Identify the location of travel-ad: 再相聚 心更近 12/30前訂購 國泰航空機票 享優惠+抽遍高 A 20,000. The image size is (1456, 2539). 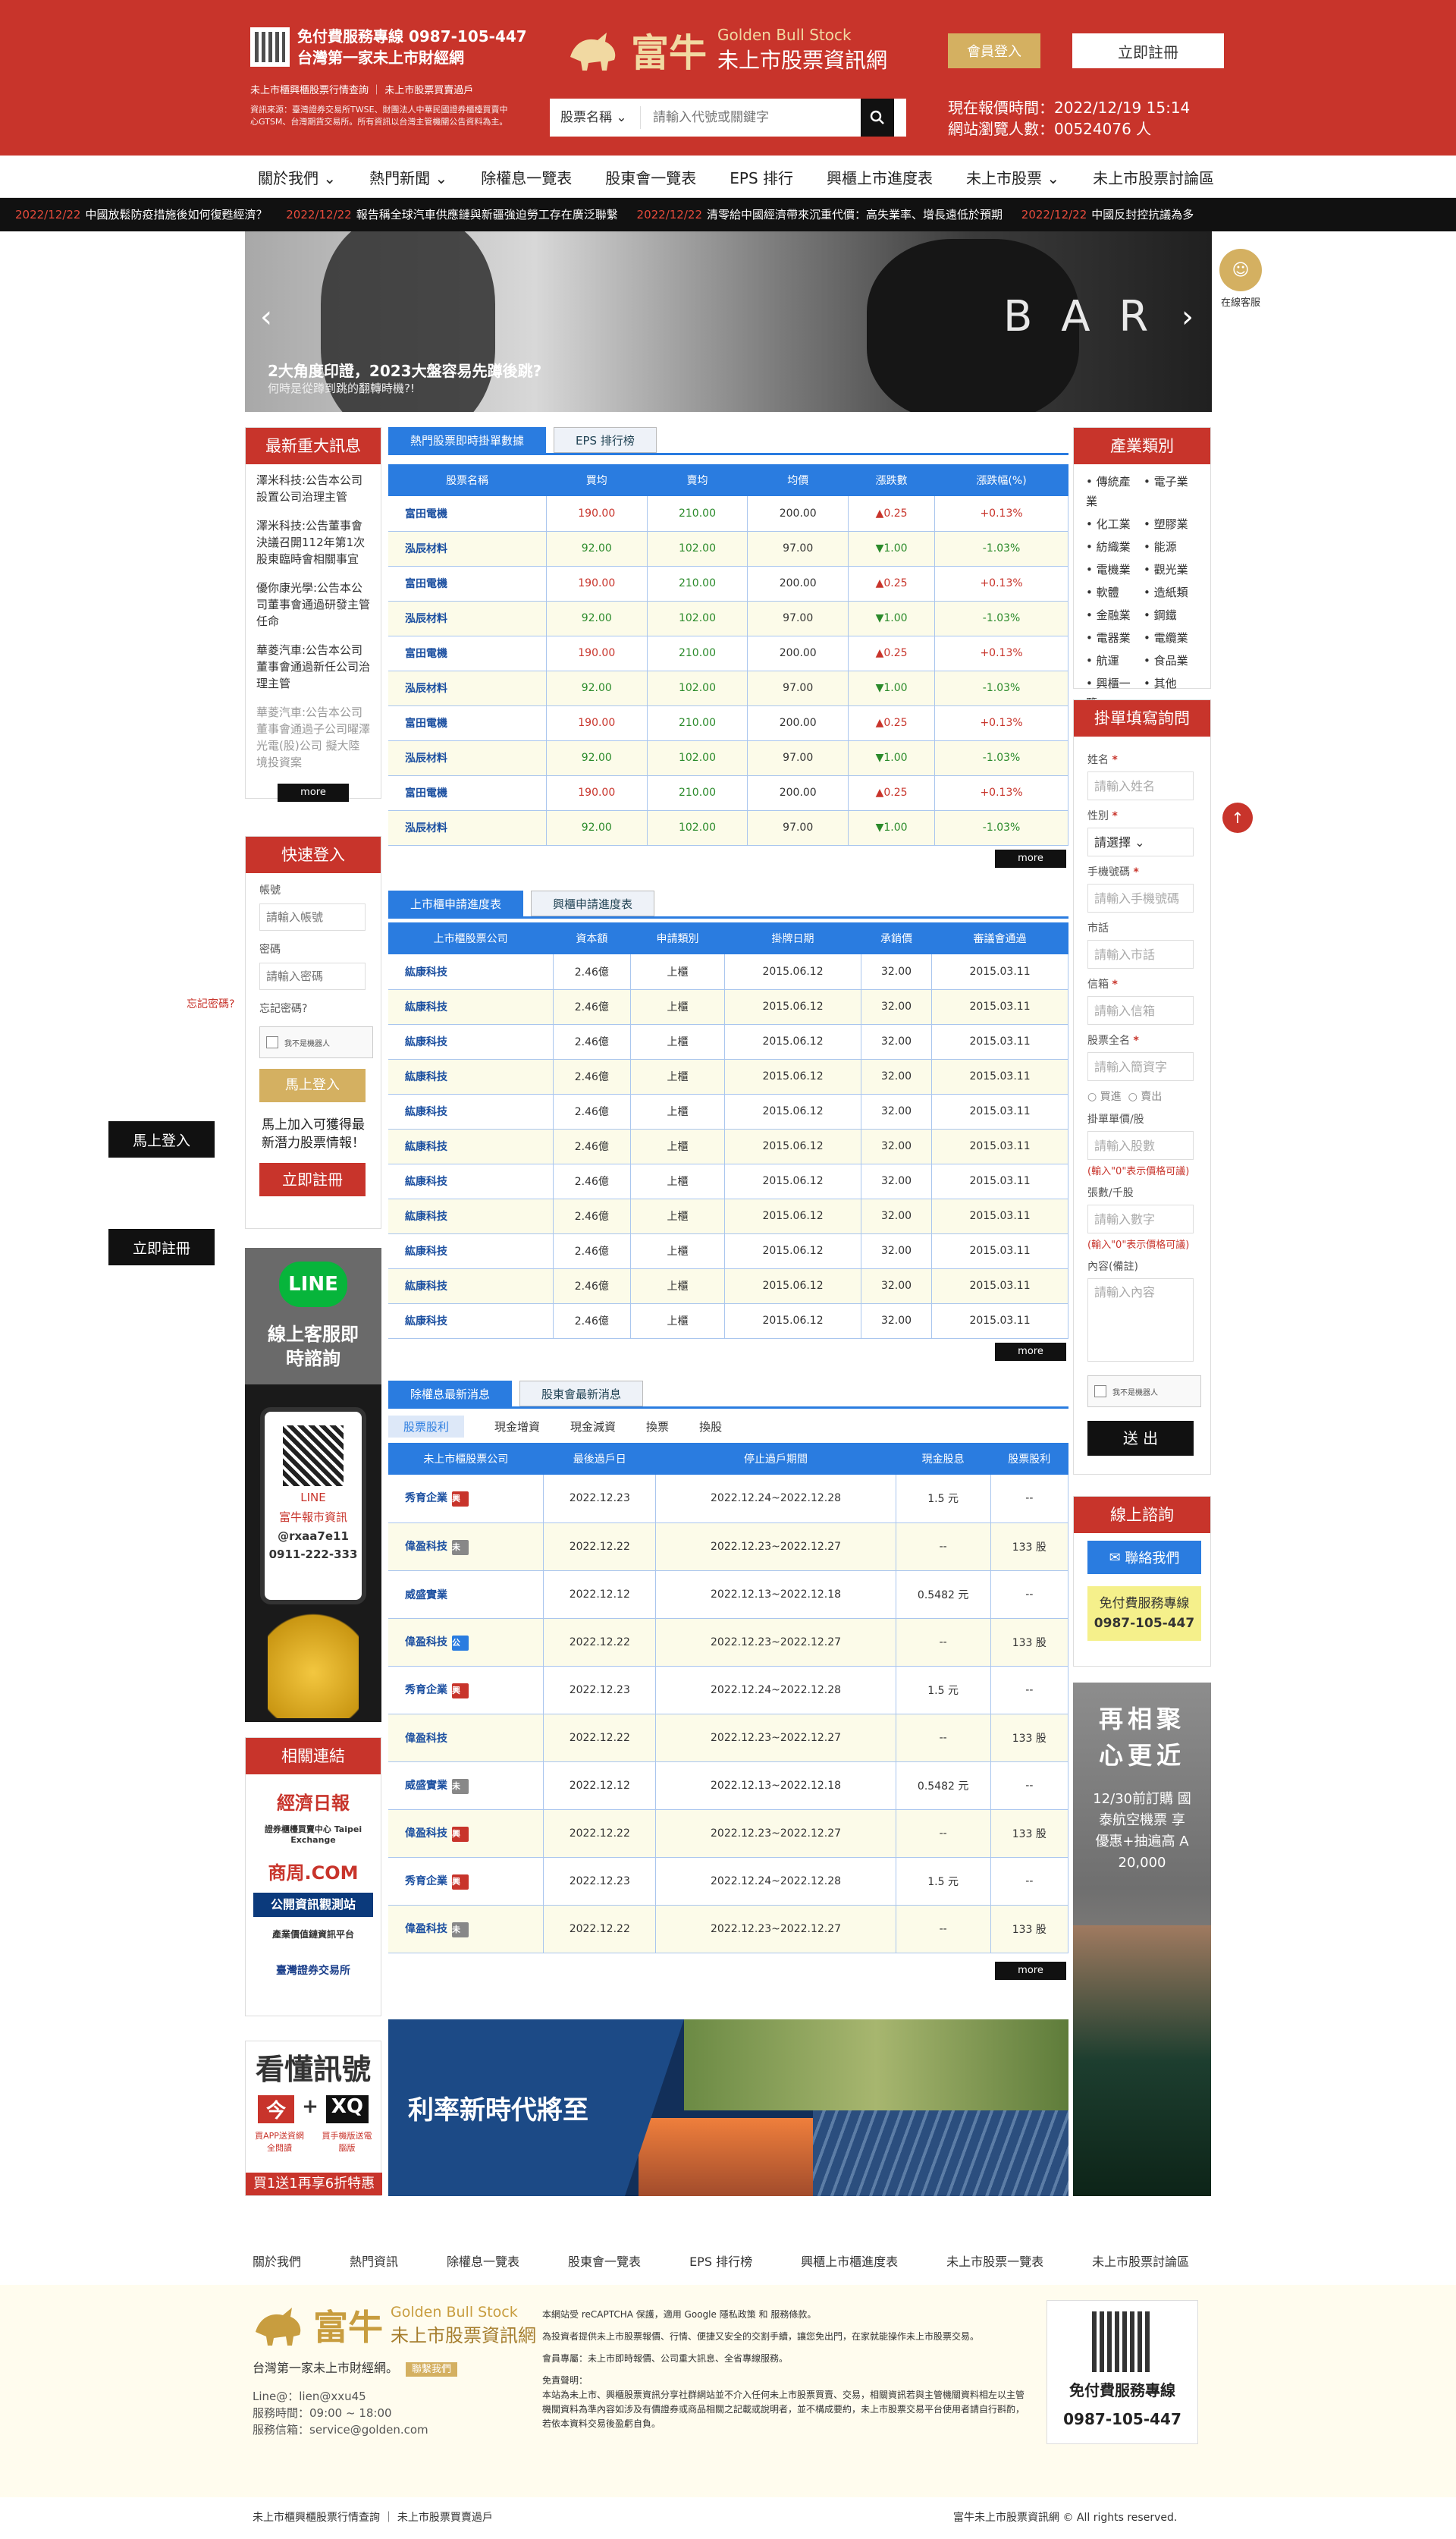
(1142, 1939).